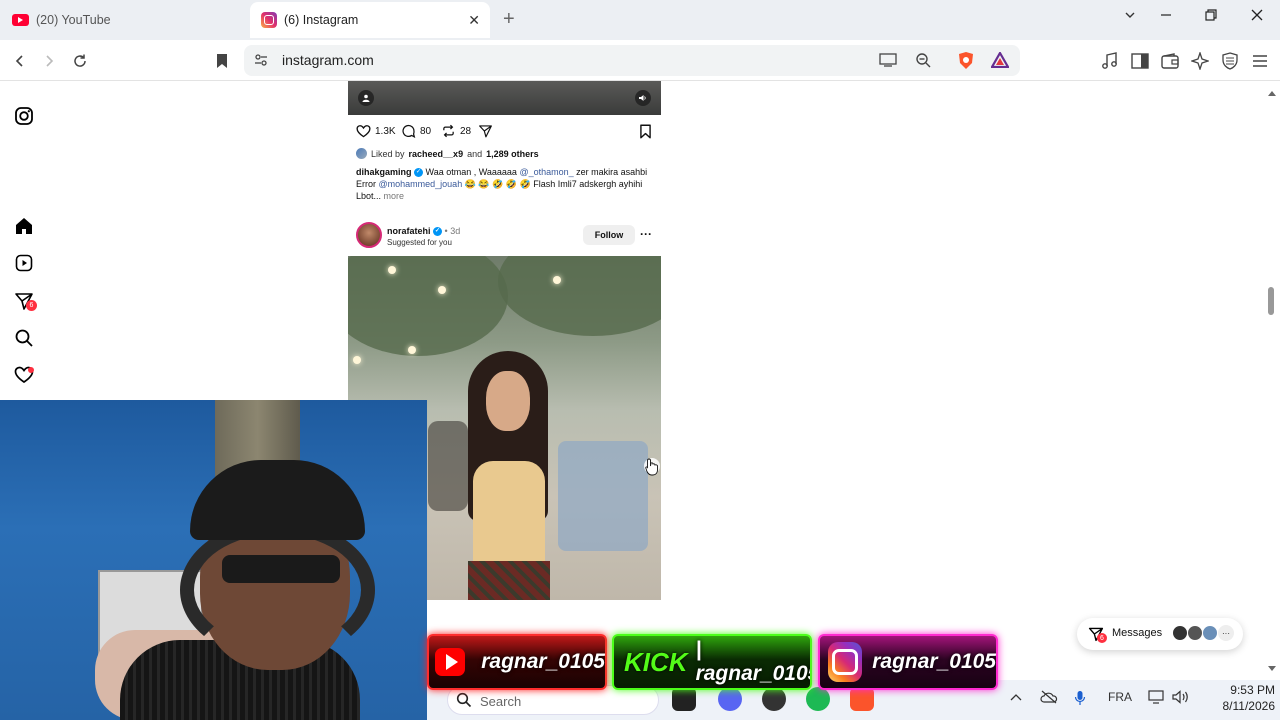 The height and width of the screenshot is (720, 1280). Describe the element at coordinates (1272, 669) in the screenshot. I see `scroll-down-icon` at that location.